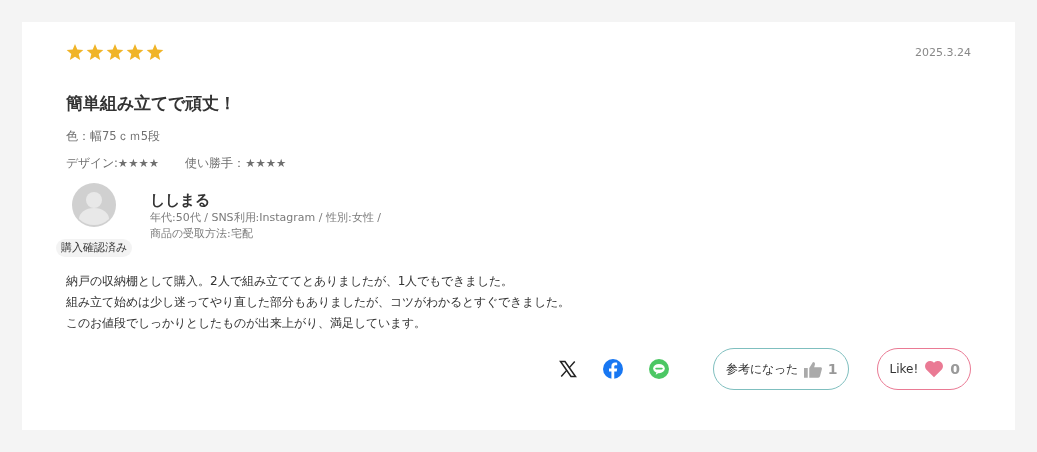  Describe the element at coordinates (113, 163) in the screenshot. I see `sub-rating: デザイン:★★★★` at that location.